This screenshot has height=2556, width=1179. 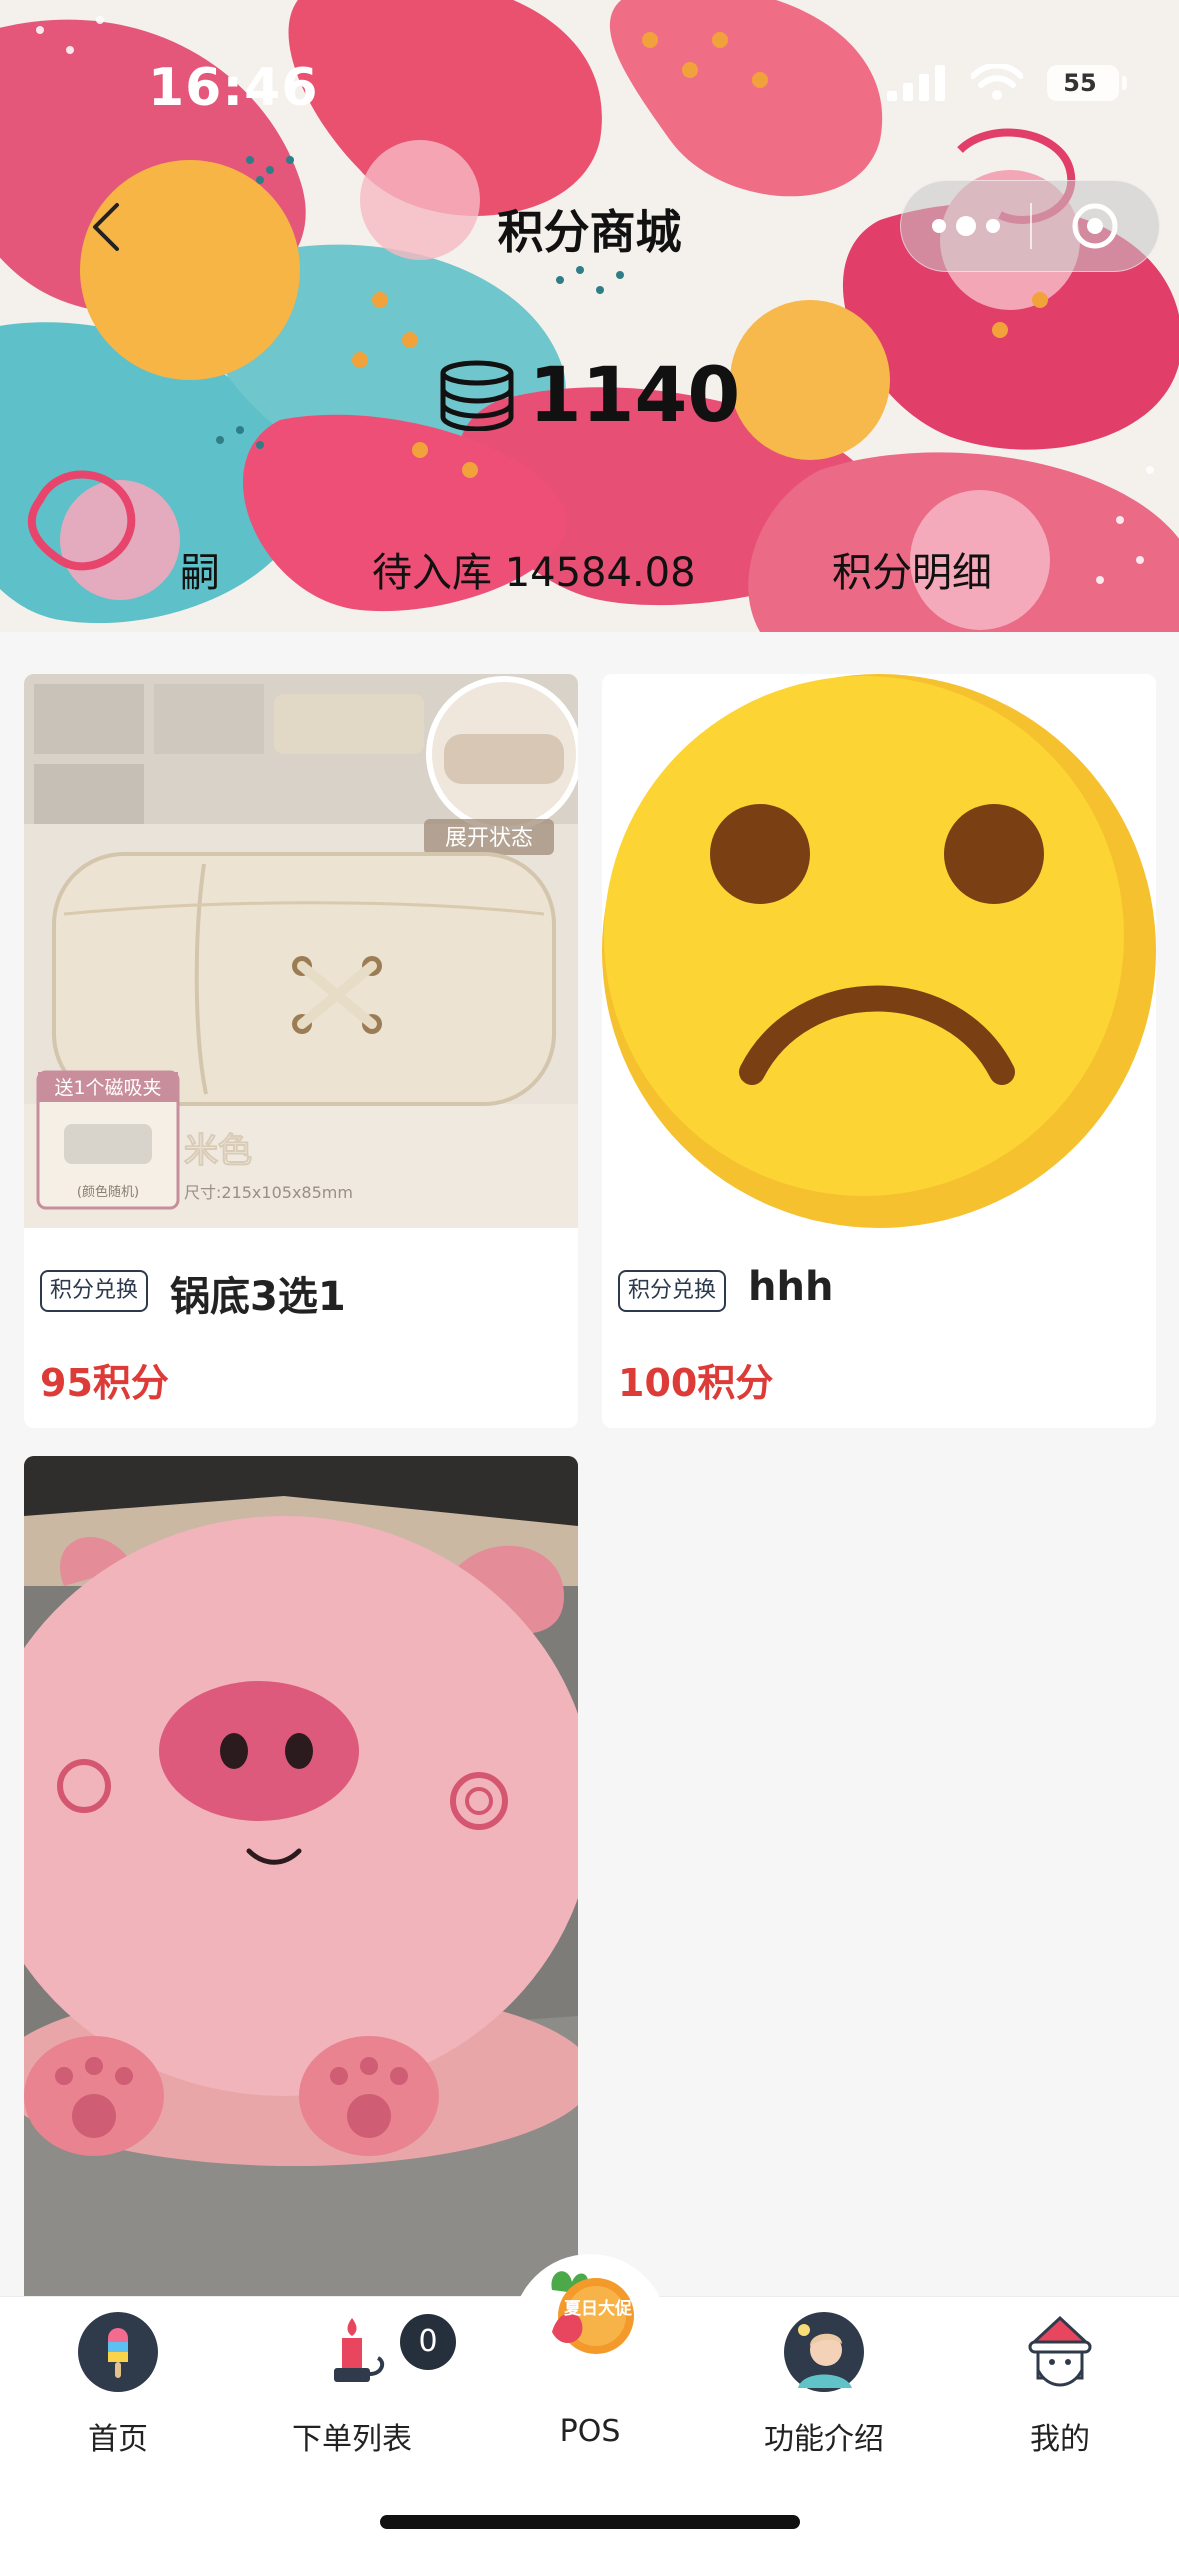 What do you see at coordinates (118, 2439) in the screenshot?
I see `tab-label: 首页` at bounding box center [118, 2439].